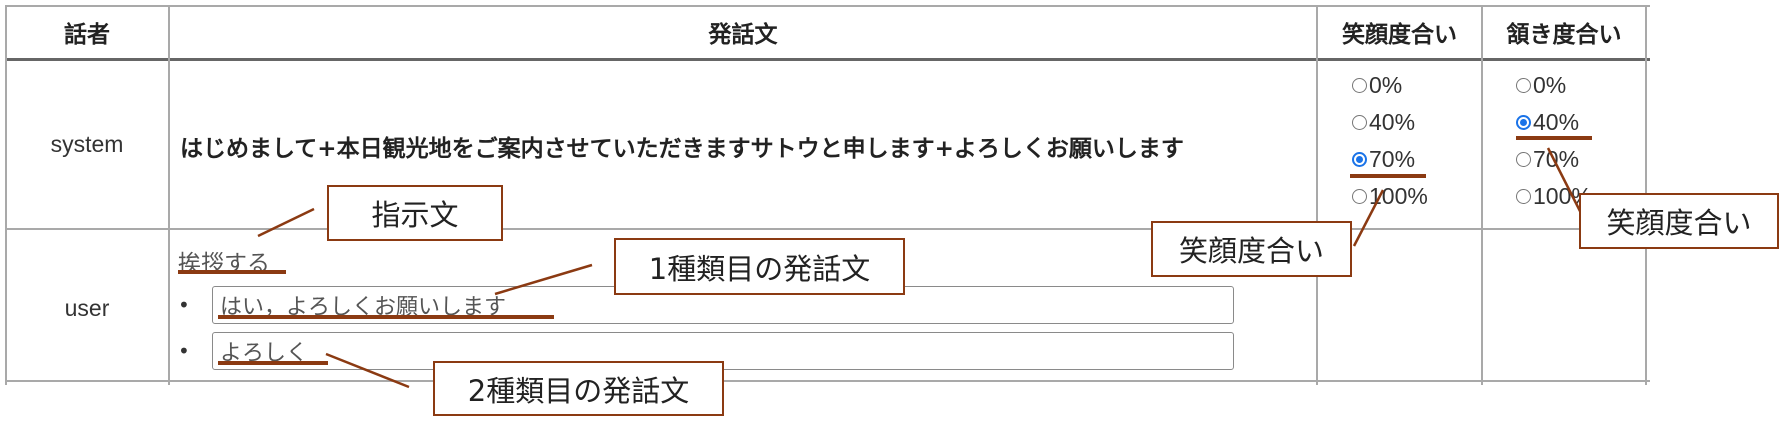 This screenshot has height=429, width=1782. What do you see at coordinates (743, 35) in the screenshot?
I see `header-utterance: 発話文` at bounding box center [743, 35].